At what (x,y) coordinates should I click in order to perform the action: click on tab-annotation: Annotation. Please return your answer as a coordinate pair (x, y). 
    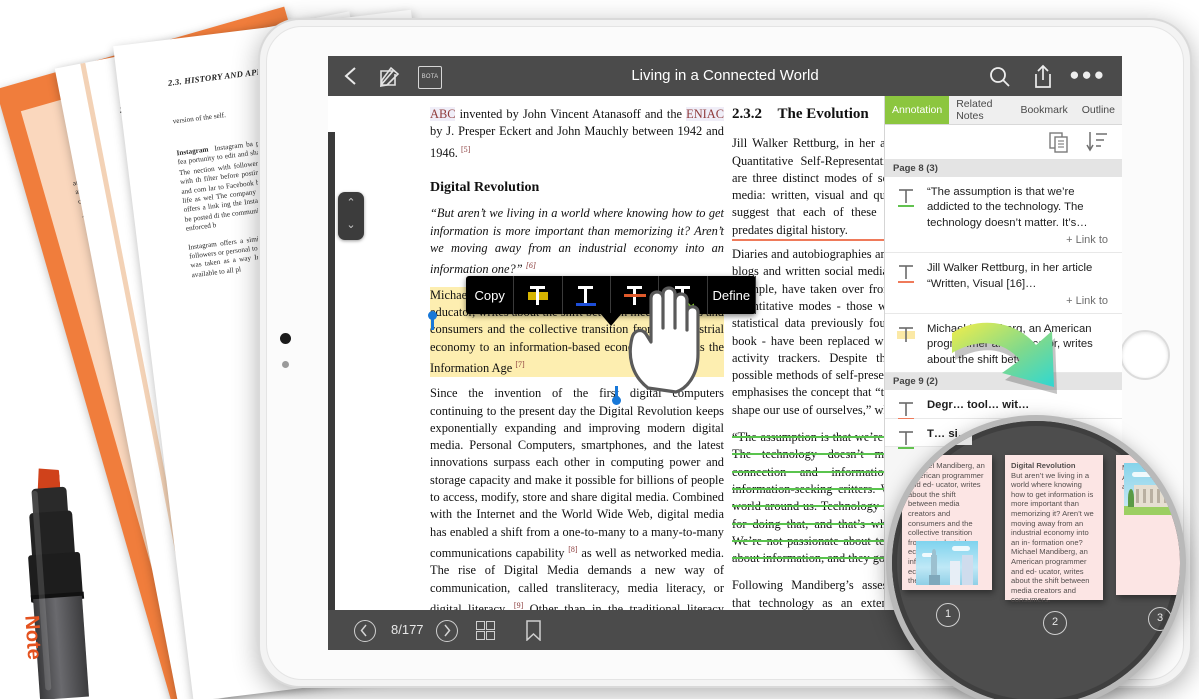
    Looking at the image, I should click on (917, 110).